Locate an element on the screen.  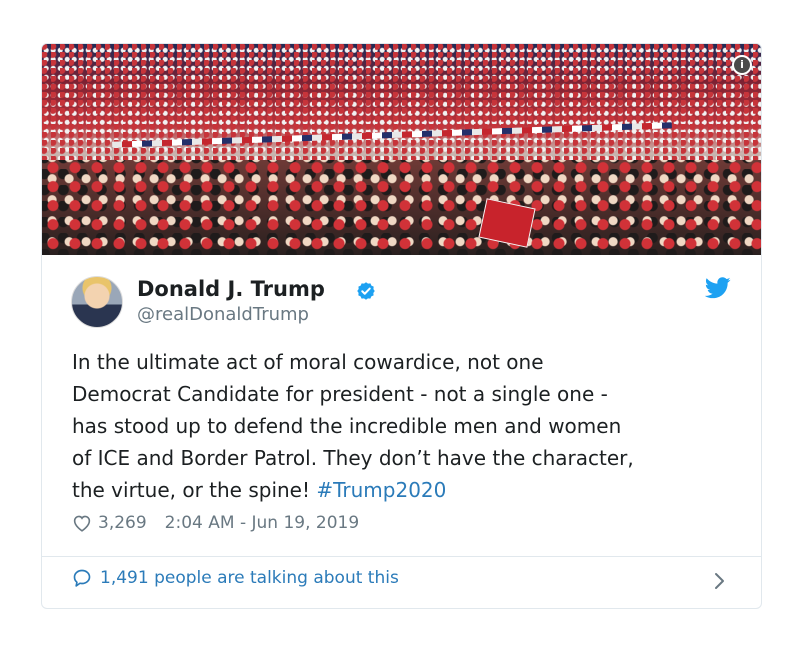
verified-badge-icon is located at coordinates (366, 291).